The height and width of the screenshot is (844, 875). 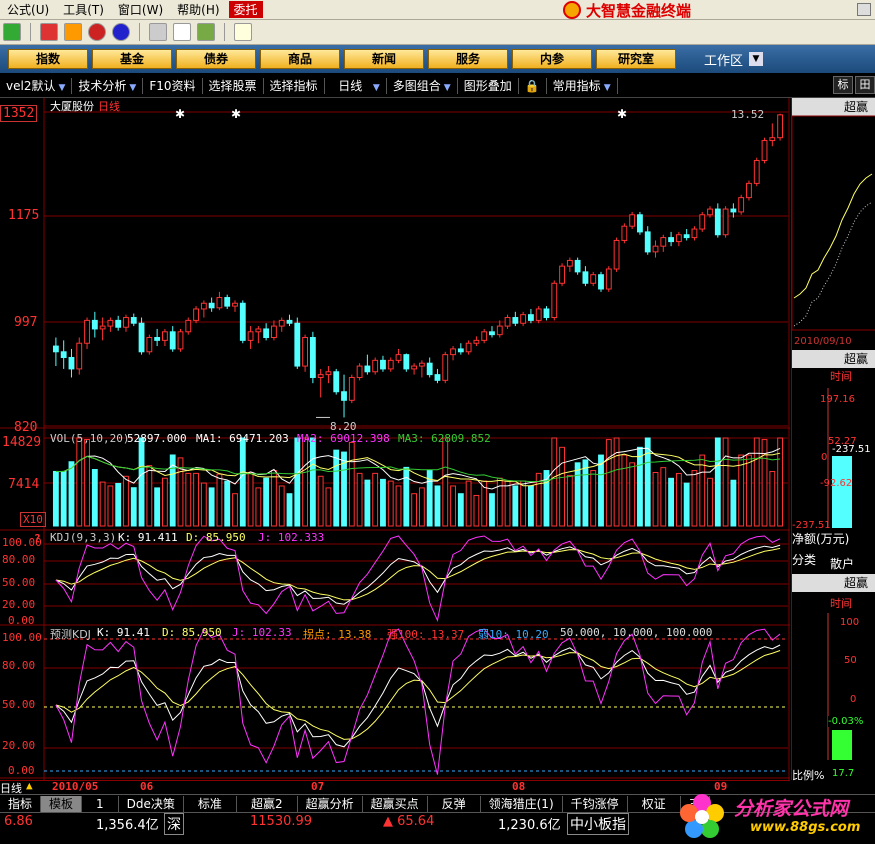 I want to click on menu-formula: 公式(U), so click(x=28, y=9).